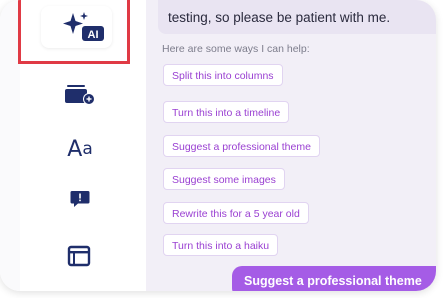  Describe the element at coordinates (10, 145) in the screenshot. I see `sidebar-edge` at that location.